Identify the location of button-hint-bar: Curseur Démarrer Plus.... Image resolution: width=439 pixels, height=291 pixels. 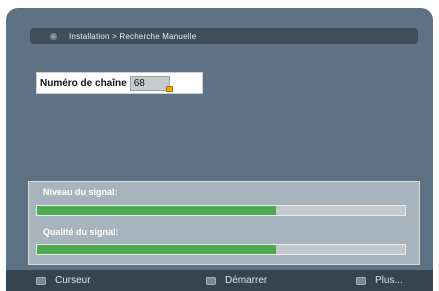
(219, 280).